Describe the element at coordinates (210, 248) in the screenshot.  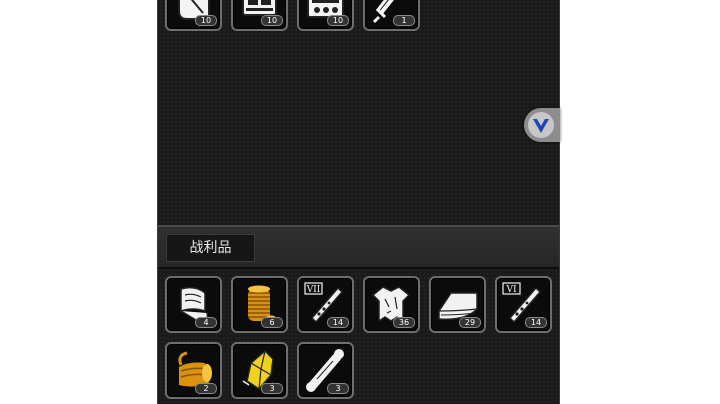
I see `loot-tab: 战利品` at that location.